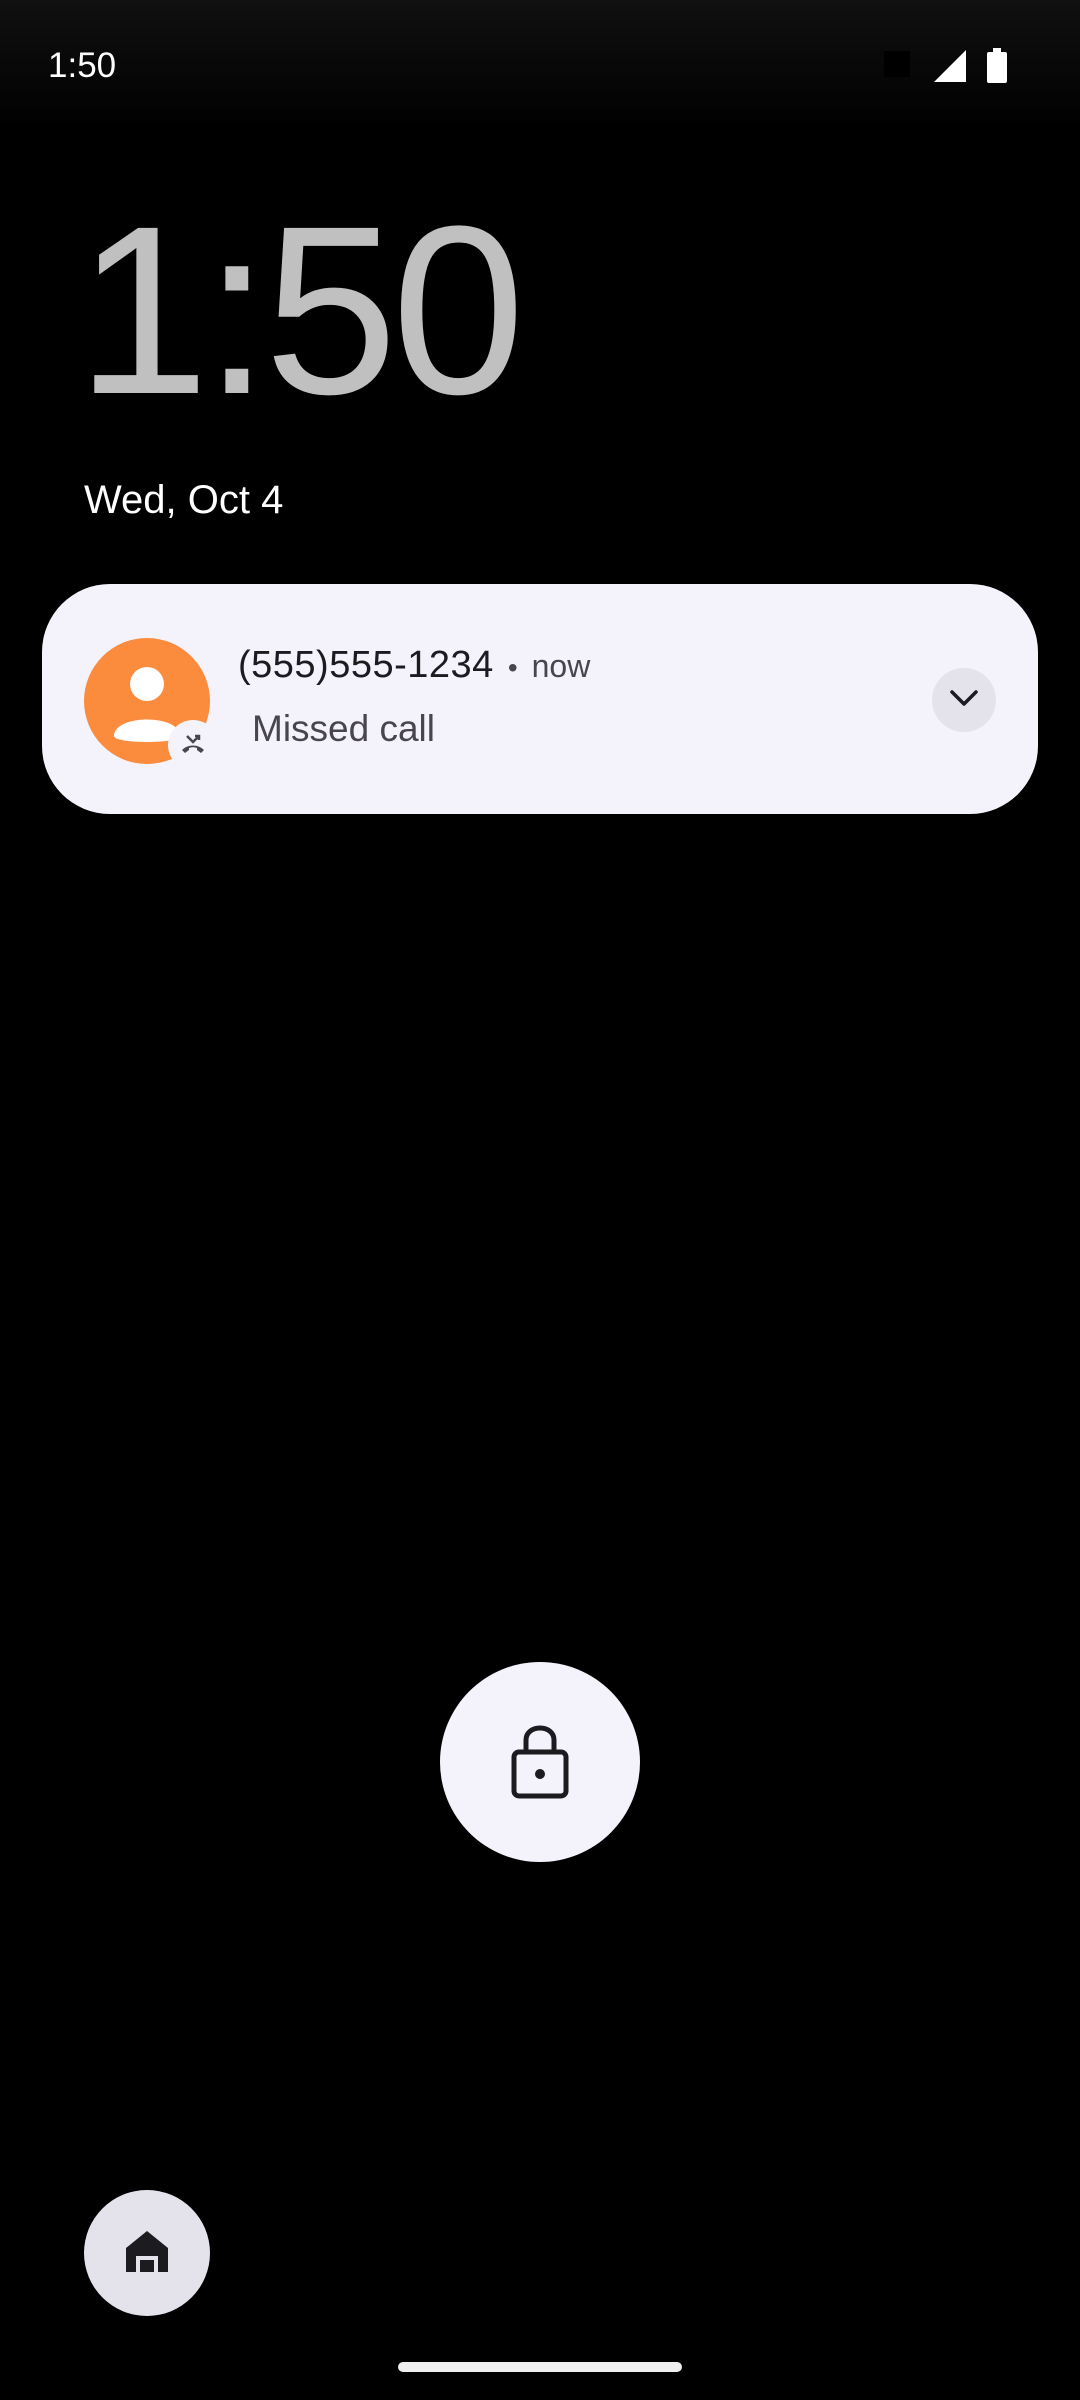 This screenshot has width=1080, height=2400. I want to click on chevron-down-icon, so click(964, 700).